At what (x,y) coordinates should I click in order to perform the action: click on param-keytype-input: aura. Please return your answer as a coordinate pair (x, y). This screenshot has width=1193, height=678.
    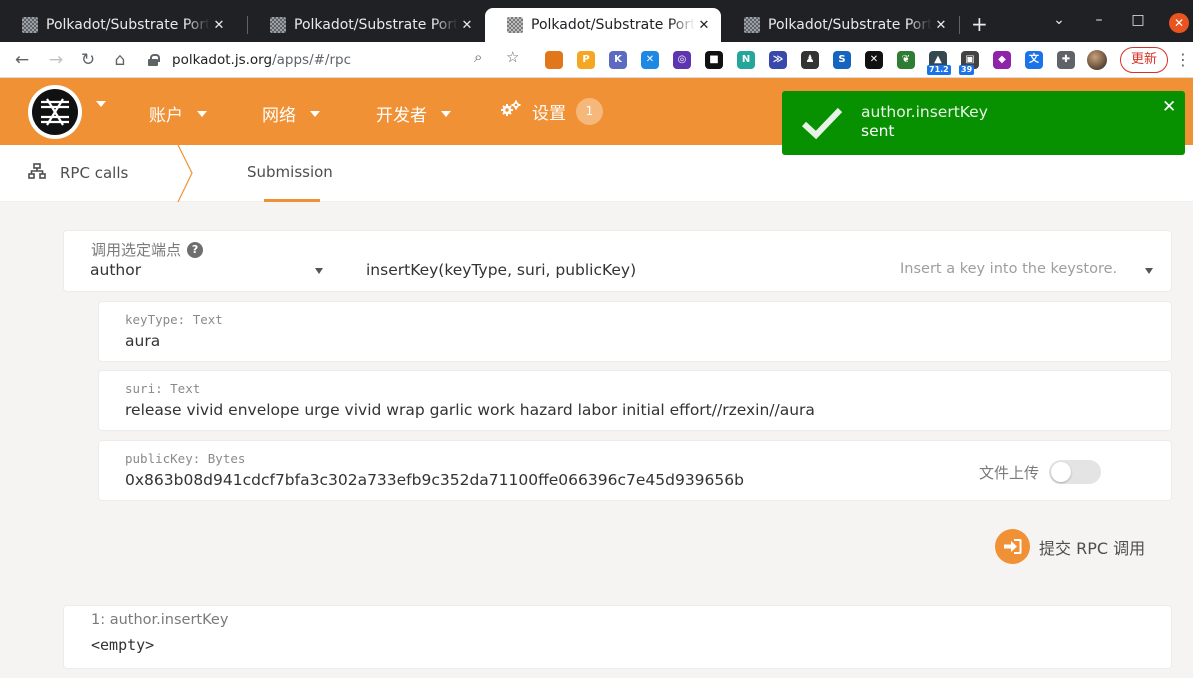
    Looking at the image, I should click on (142, 341).